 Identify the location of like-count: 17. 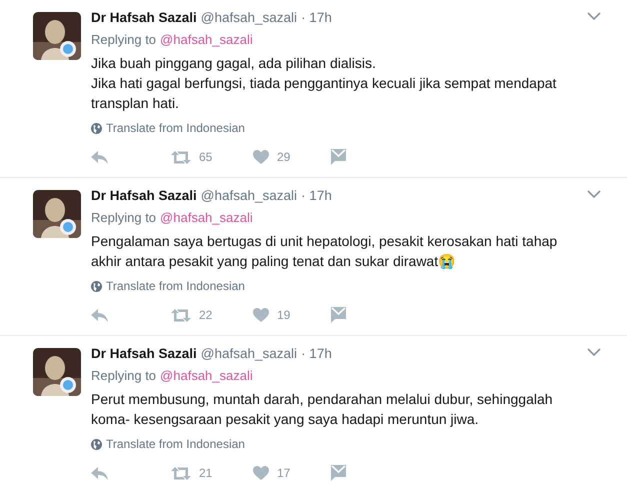
(283, 473).